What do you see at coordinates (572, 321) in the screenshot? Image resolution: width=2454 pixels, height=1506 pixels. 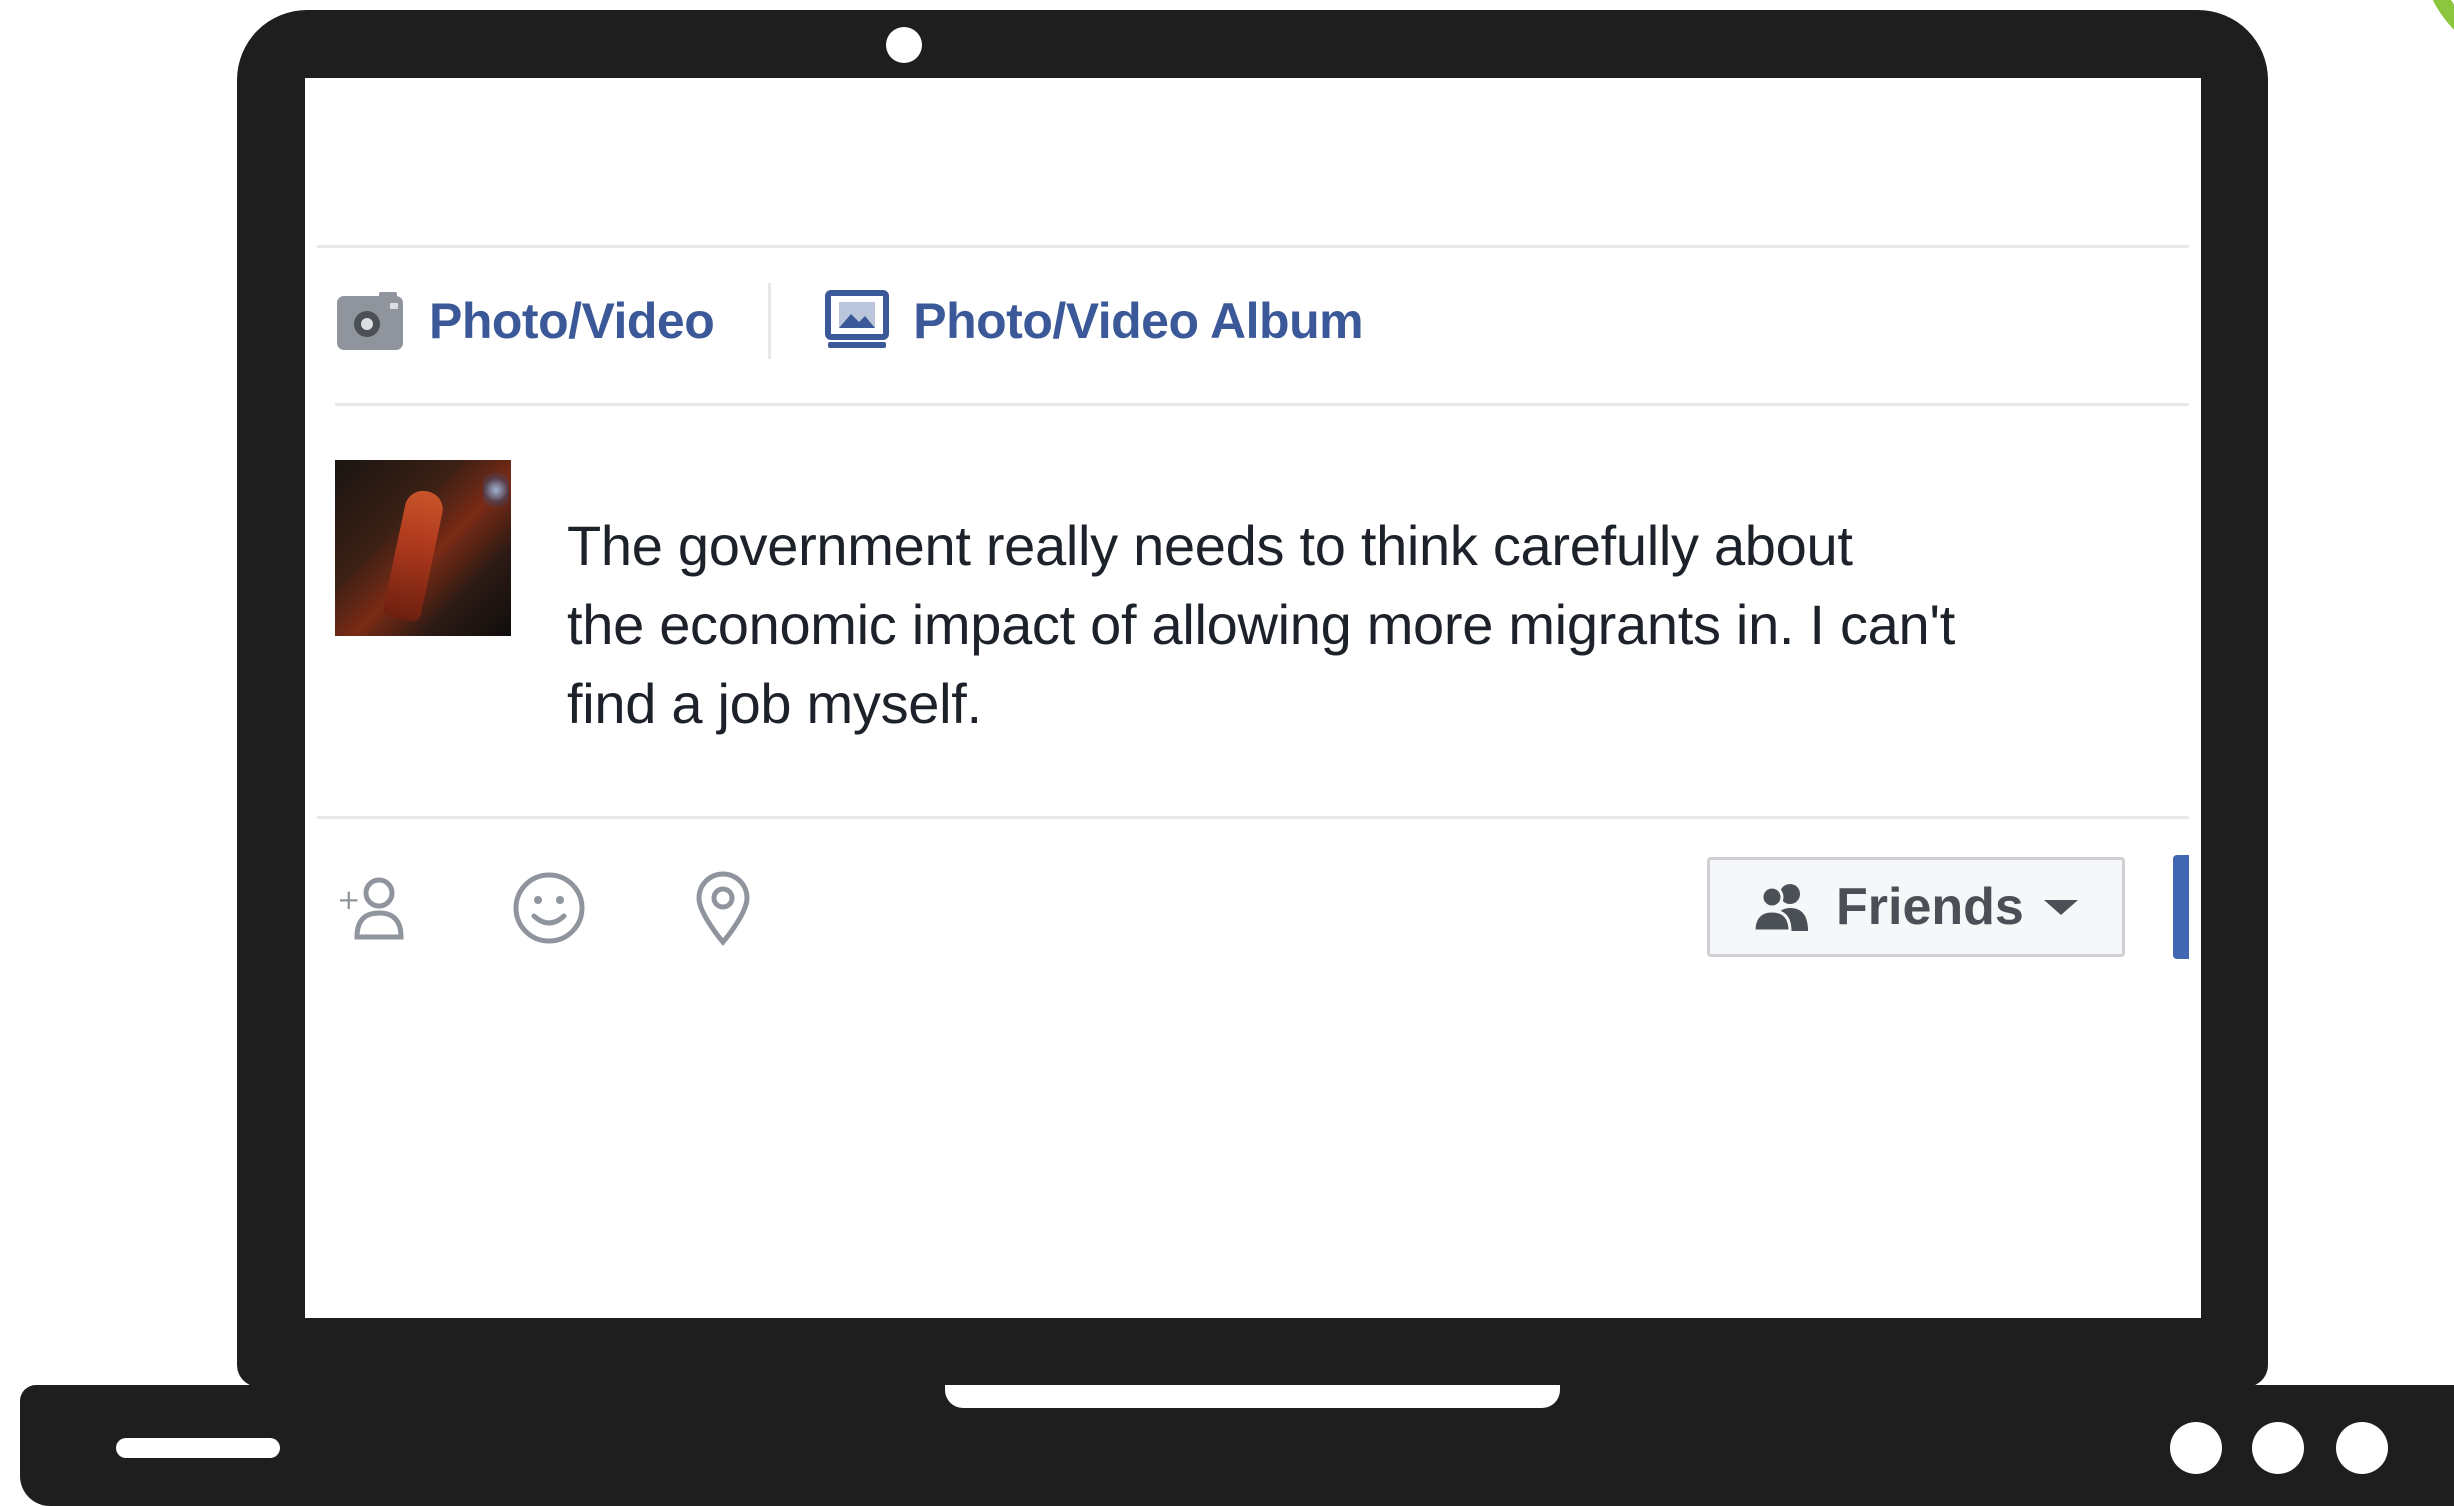 I see `photo-video-label: Photo/Video` at bounding box center [572, 321].